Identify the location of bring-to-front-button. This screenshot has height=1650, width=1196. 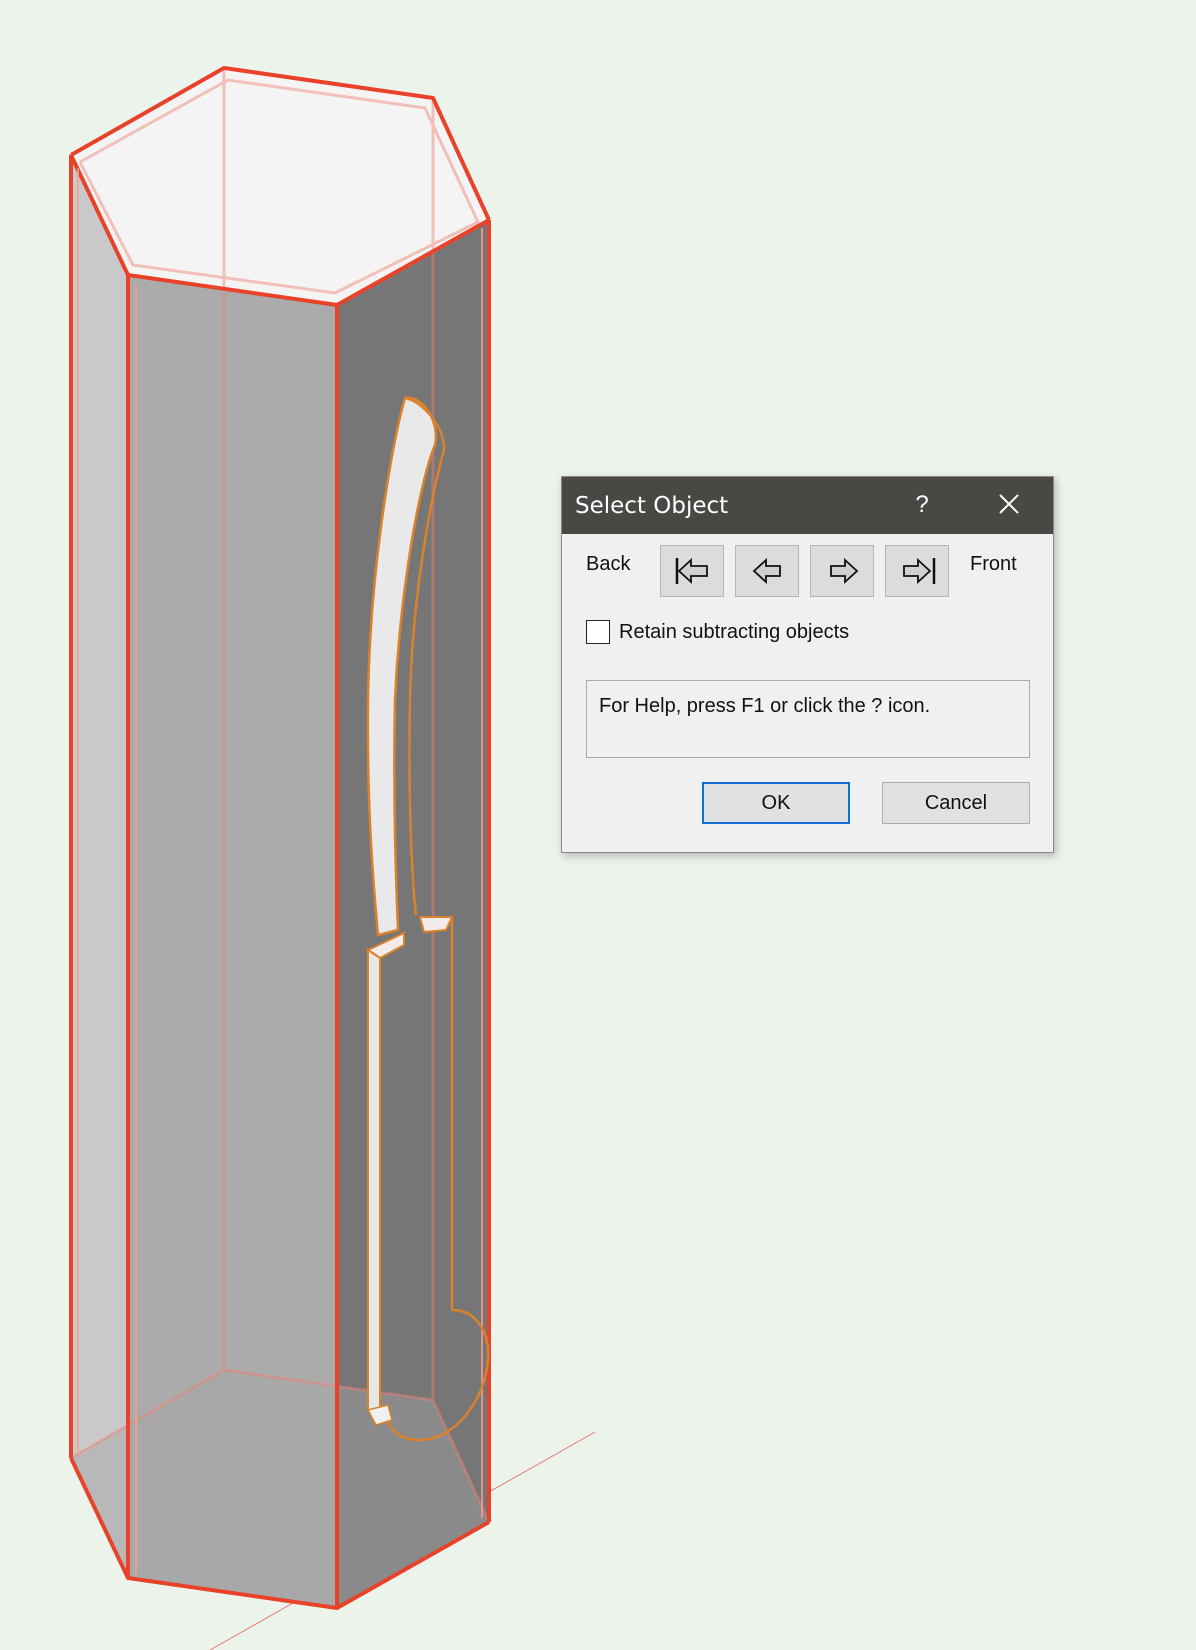
(917, 571).